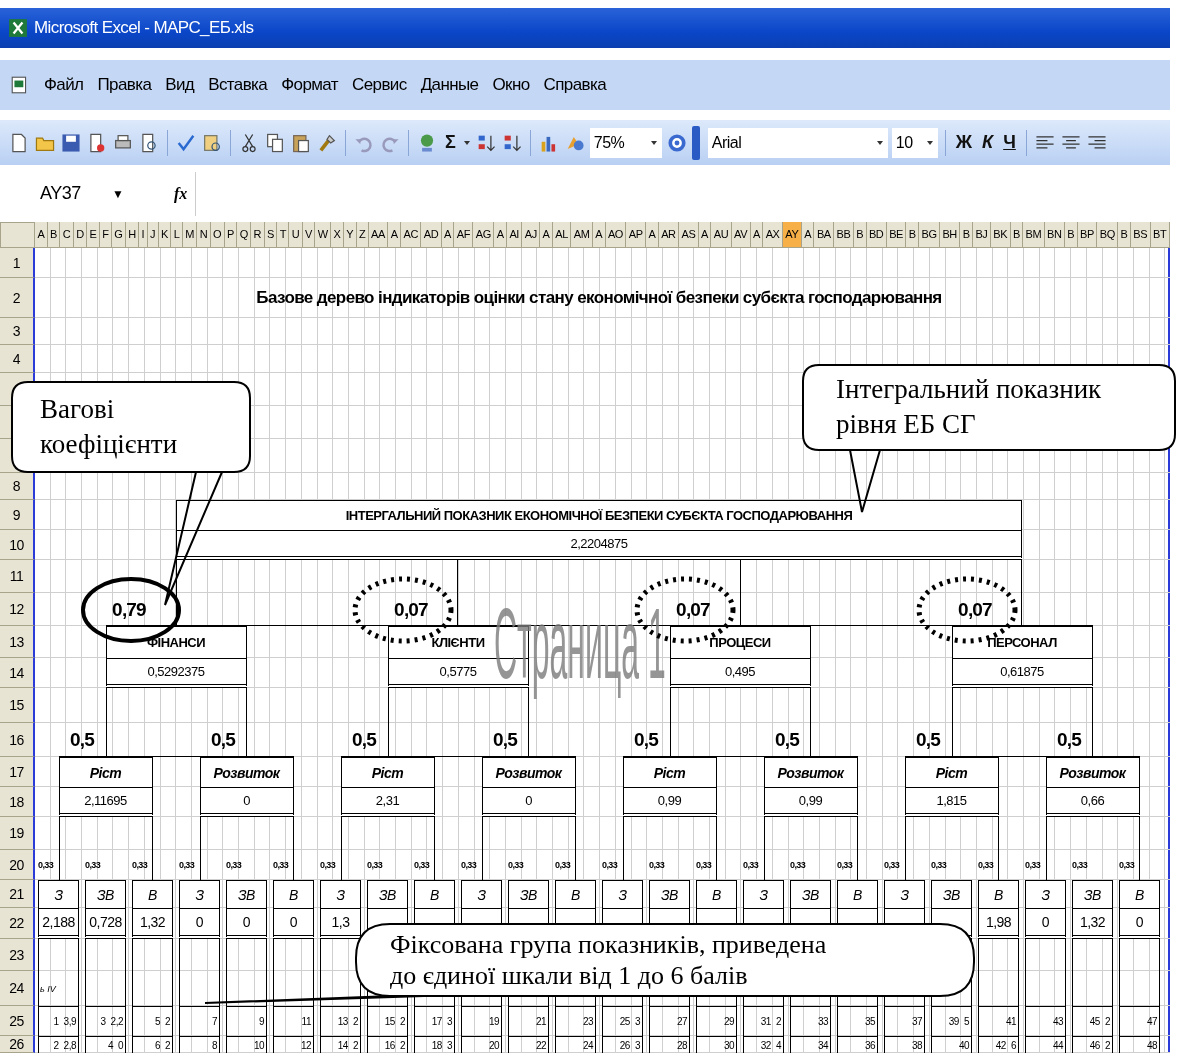 The width and height of the screenshot is (1181, 1057). I want to click on toolbar-grip, so click(695, 142).